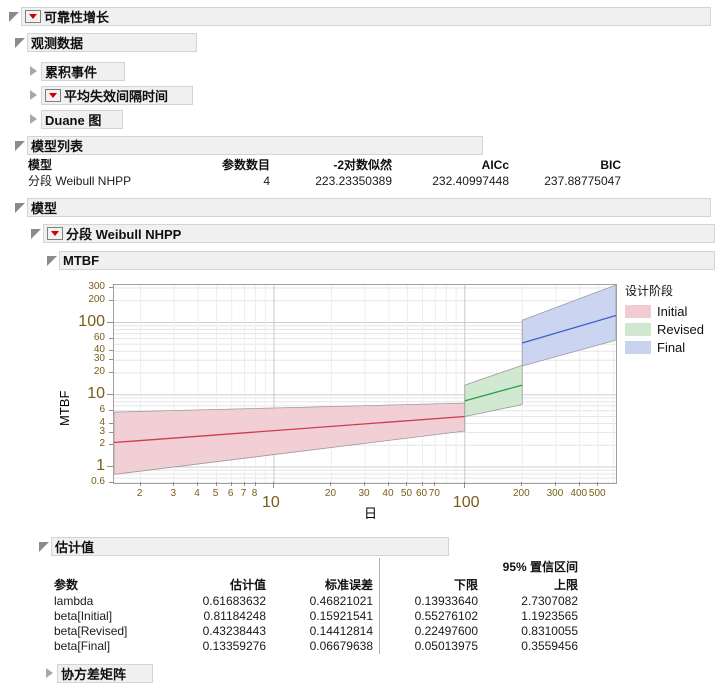  Describe the element at coordinates (100, 465) in the screenshot. I see `y-tick-label: 1` at that location.